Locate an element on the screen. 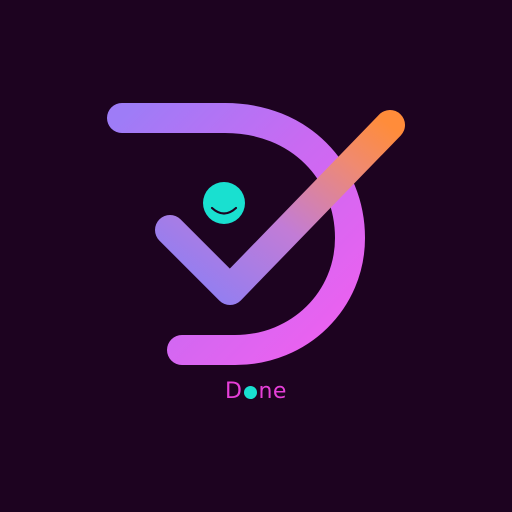  wordmark-dot-icon is located at coordinates (251, 392).